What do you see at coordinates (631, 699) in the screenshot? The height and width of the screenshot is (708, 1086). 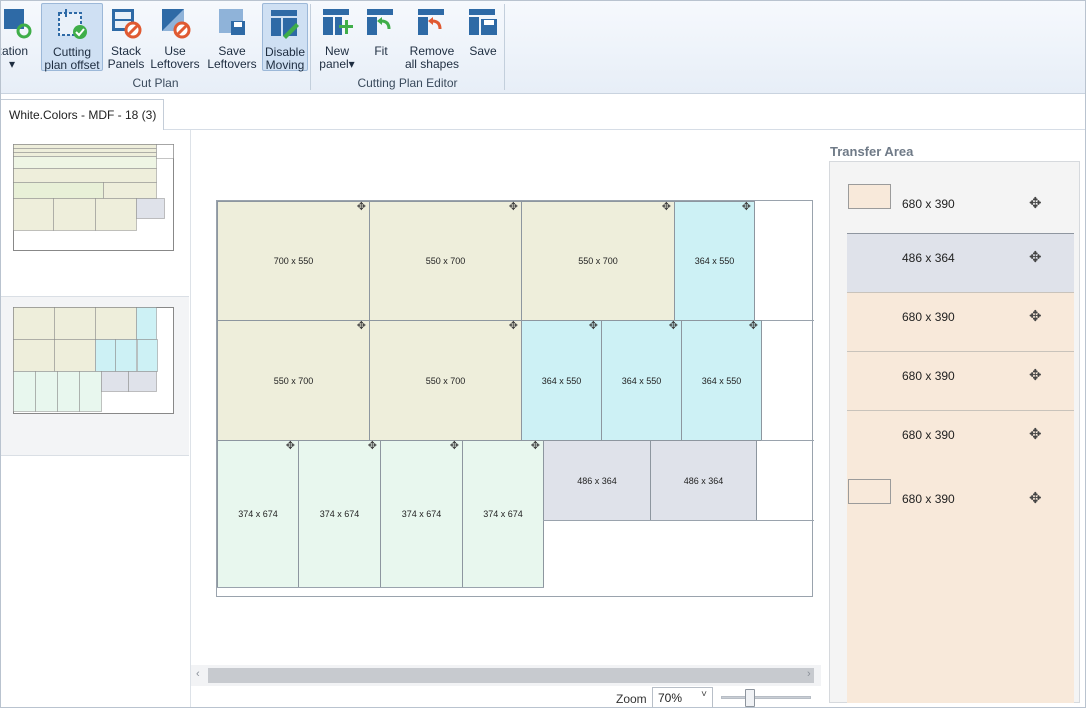 I see `zoom-label: Zoom` at bounding box center [631, 699].